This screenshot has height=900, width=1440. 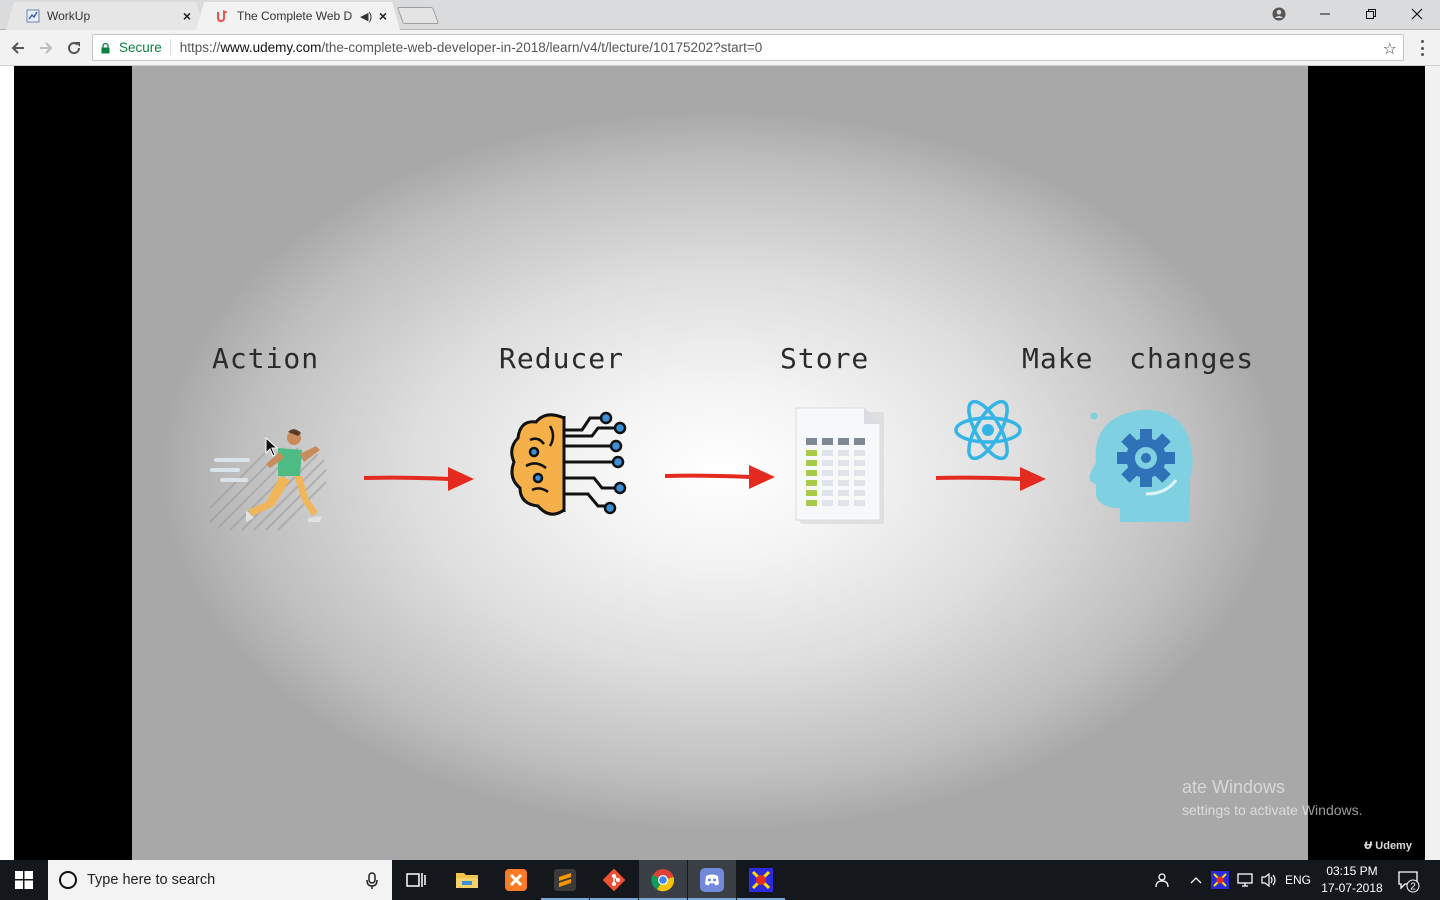 What do you see at coordinates (105, 48) in the screenshot?
I see `lock-icon` at bounding box center [105, 48].